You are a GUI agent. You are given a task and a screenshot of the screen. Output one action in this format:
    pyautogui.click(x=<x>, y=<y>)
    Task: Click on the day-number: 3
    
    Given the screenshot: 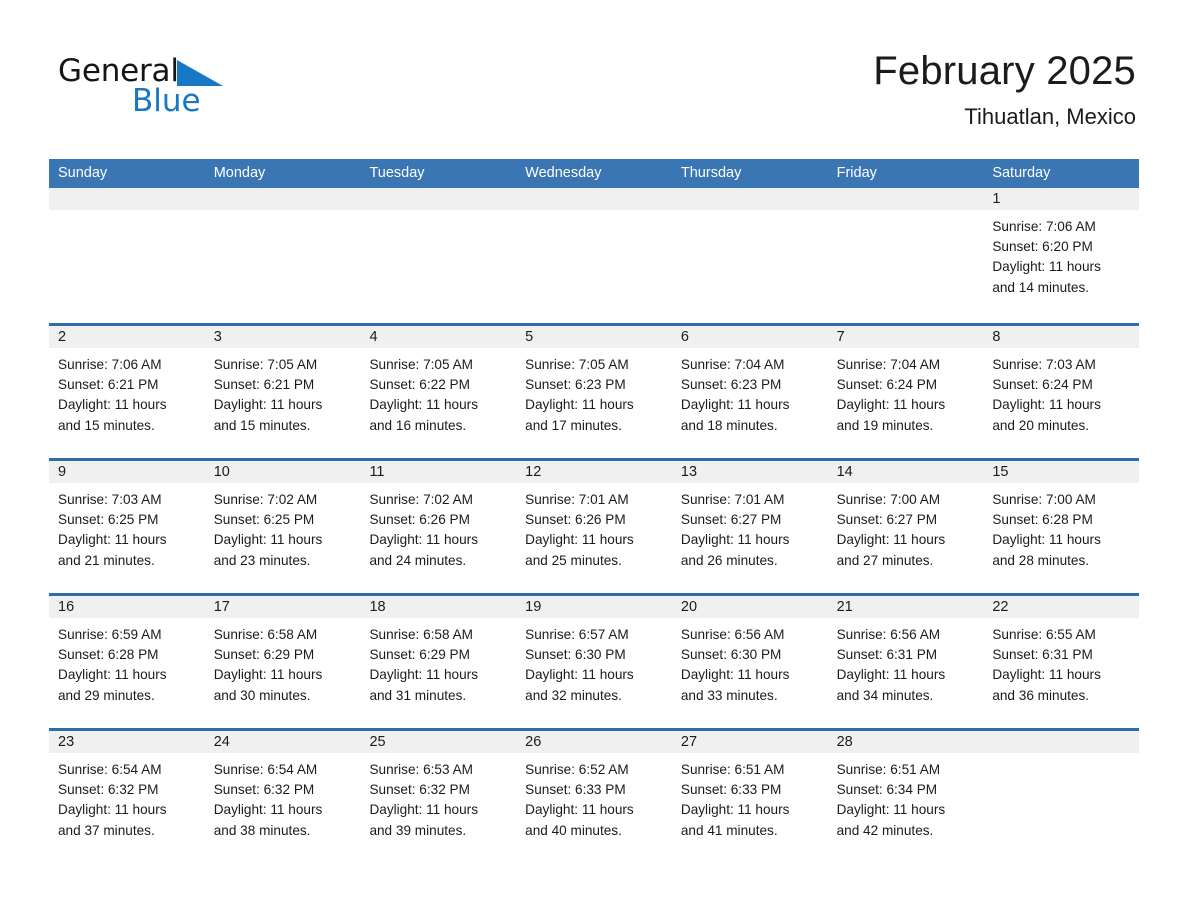 What is the action you would take?
    pyautogui.click(x=217, y=337)
    